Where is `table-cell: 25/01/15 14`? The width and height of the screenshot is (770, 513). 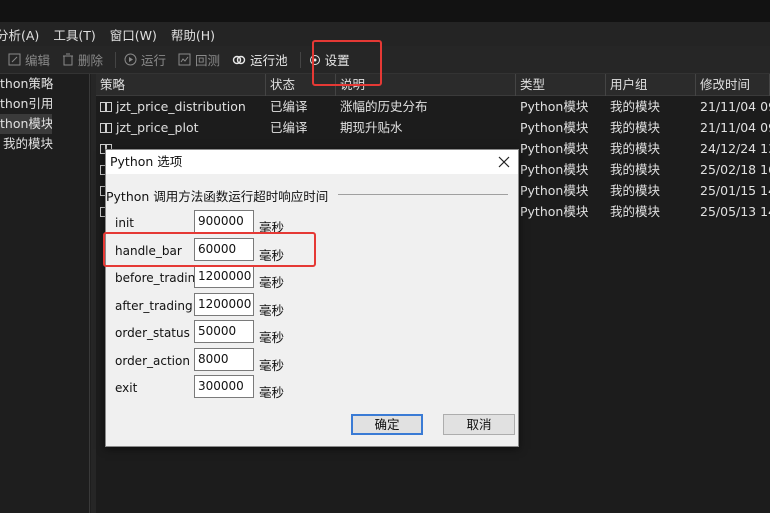 table-cell: 25/01/15 14 is located at coordinates (735, 190).